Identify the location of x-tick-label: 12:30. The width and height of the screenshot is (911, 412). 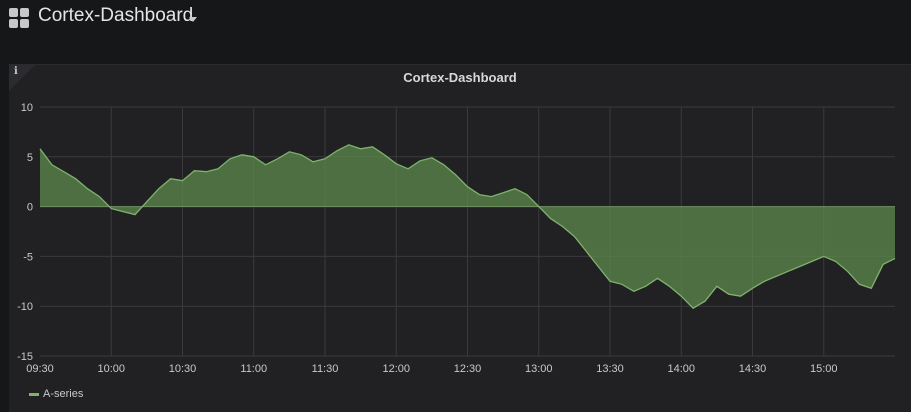
(468, 369).